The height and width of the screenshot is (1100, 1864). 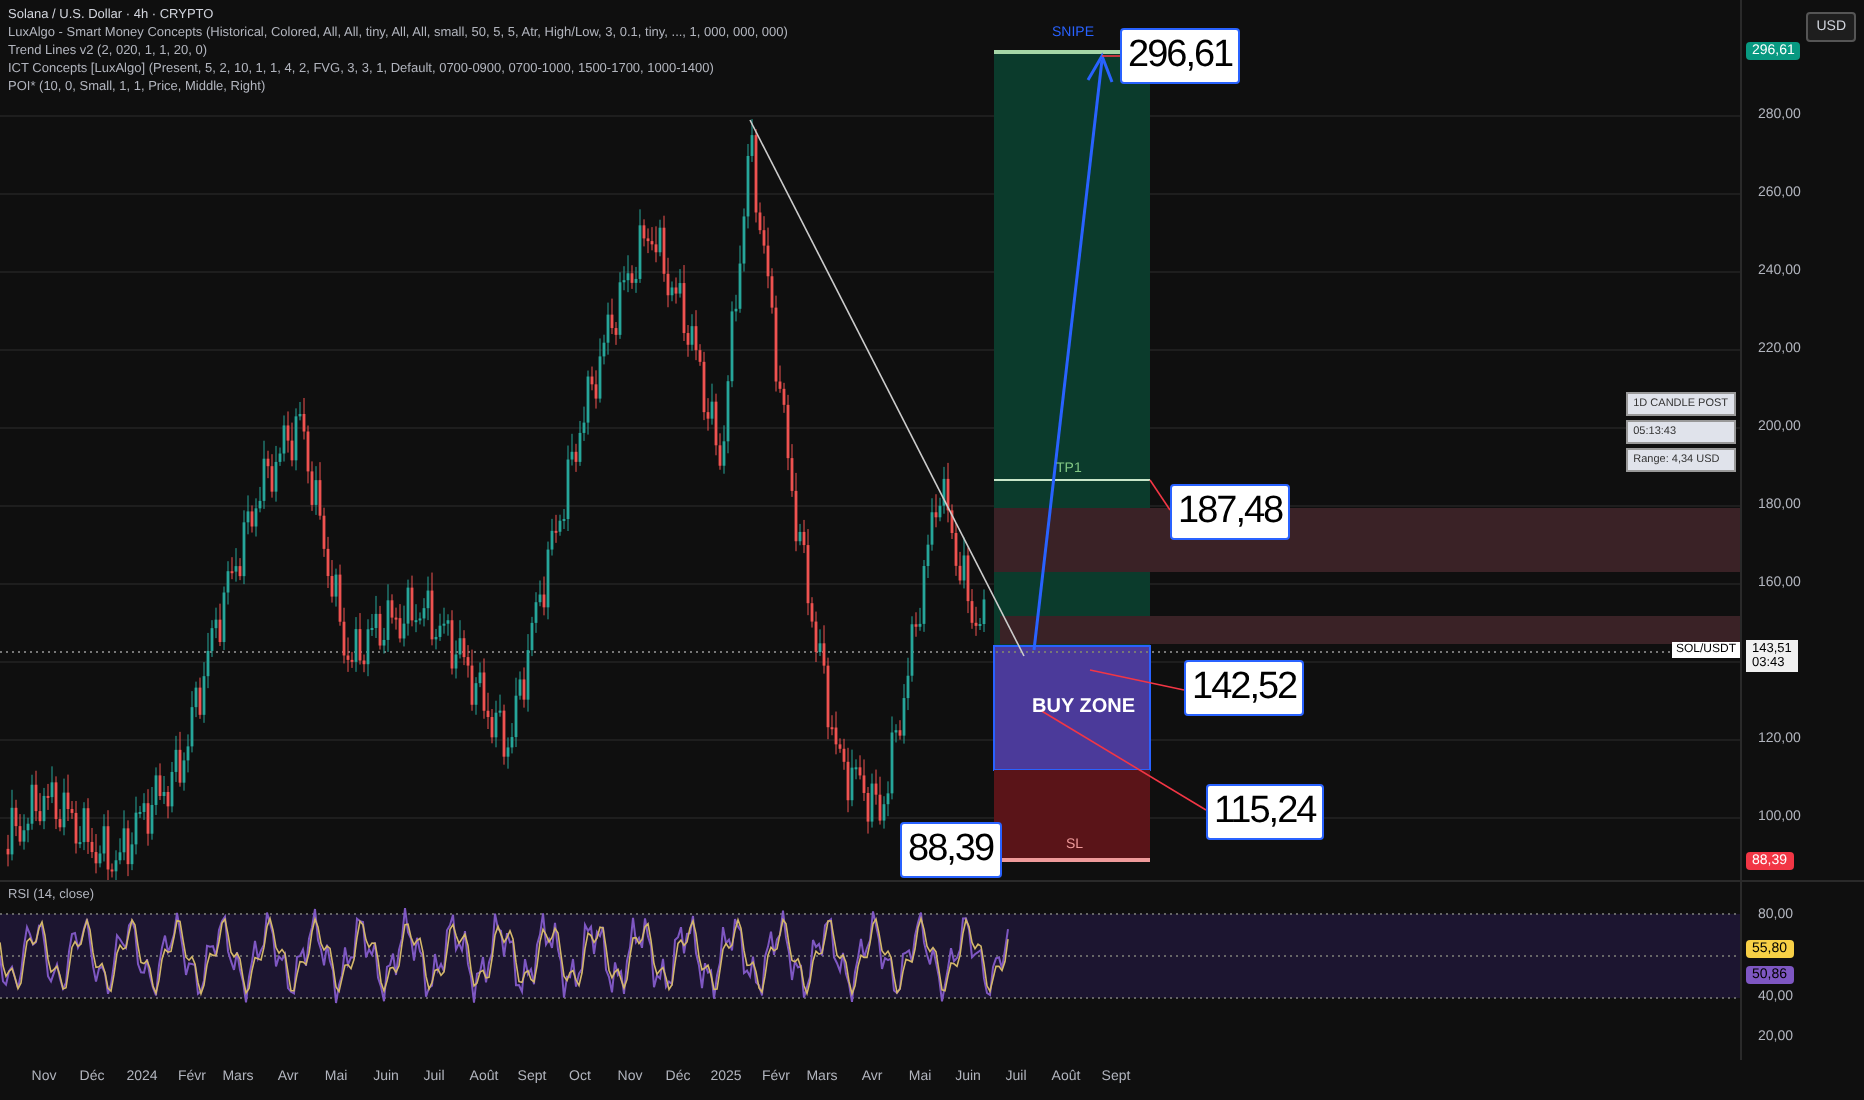 What do you see at coordinates (1244, 688) in the screenshot?
I see `price-callout: 142,52` at bounding box center [1244, 688].